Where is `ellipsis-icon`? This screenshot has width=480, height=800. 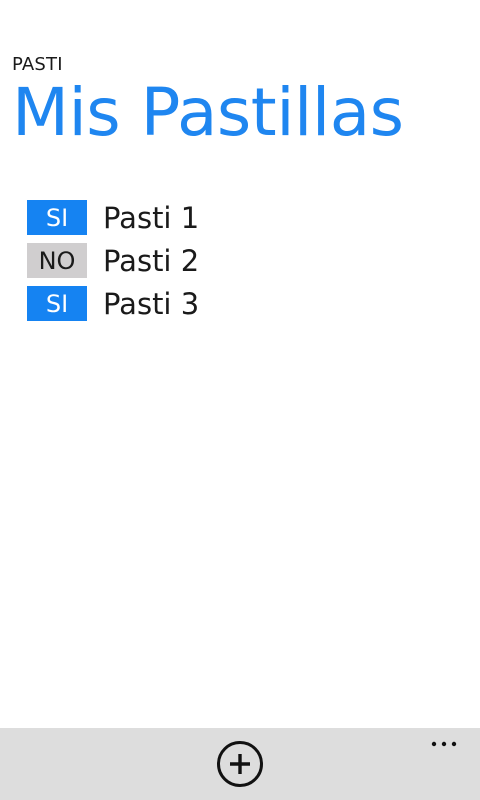
ellipsis-icon is located at coordinates (444, 744).